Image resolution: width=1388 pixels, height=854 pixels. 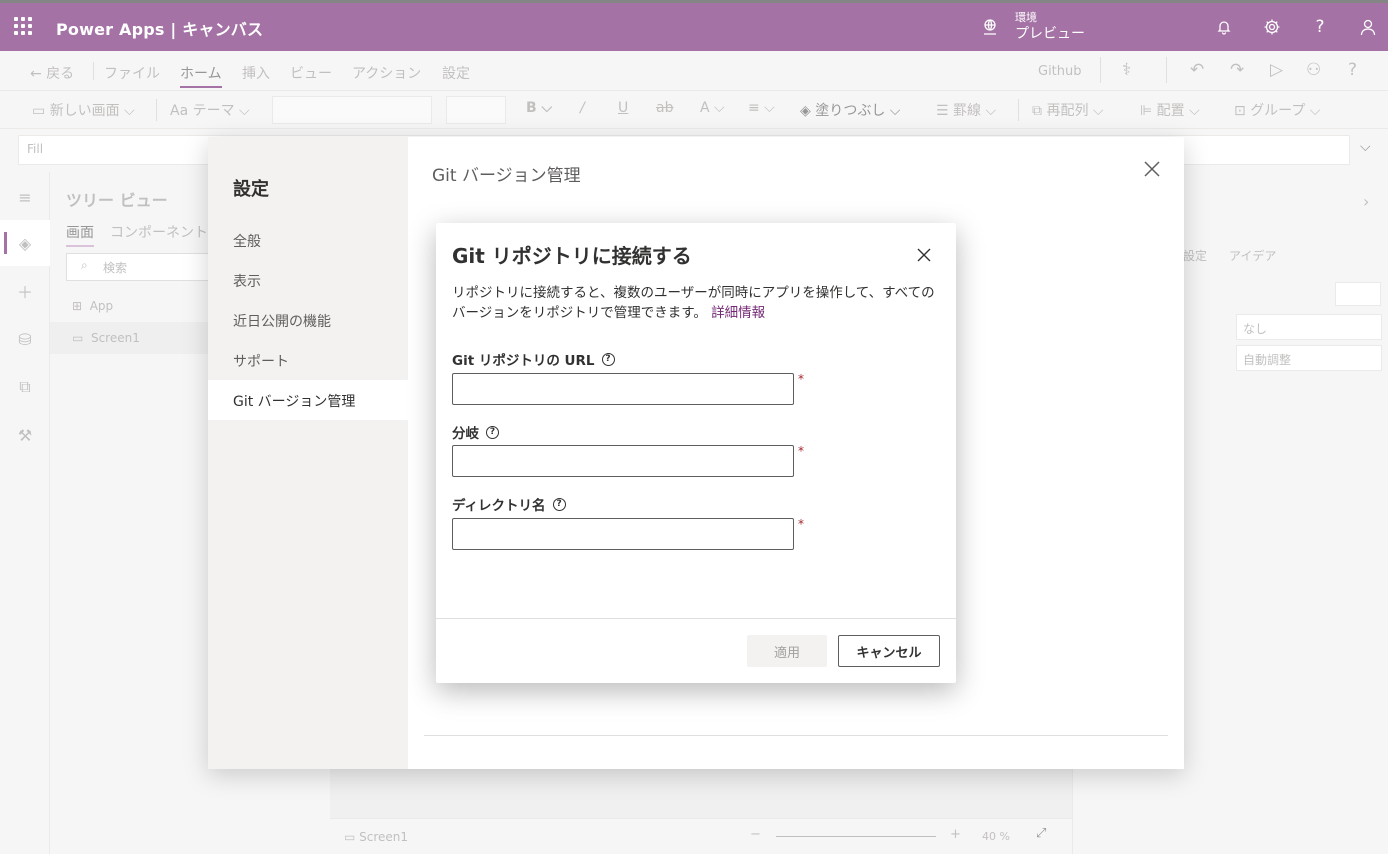 What do you see at coordinates (308, 360) in the screenshot?
I see `settings-nav-support: サポート` at bounding box center [308, 360].